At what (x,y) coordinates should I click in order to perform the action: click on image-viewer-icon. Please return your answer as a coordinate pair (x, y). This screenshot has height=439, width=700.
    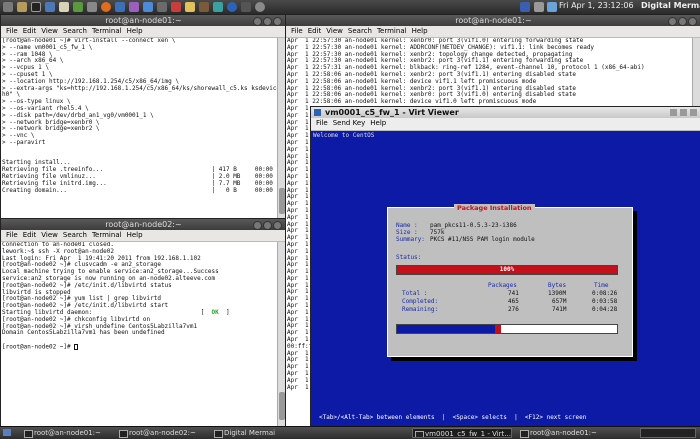
    Looking at the image, I should click on (134, 7).